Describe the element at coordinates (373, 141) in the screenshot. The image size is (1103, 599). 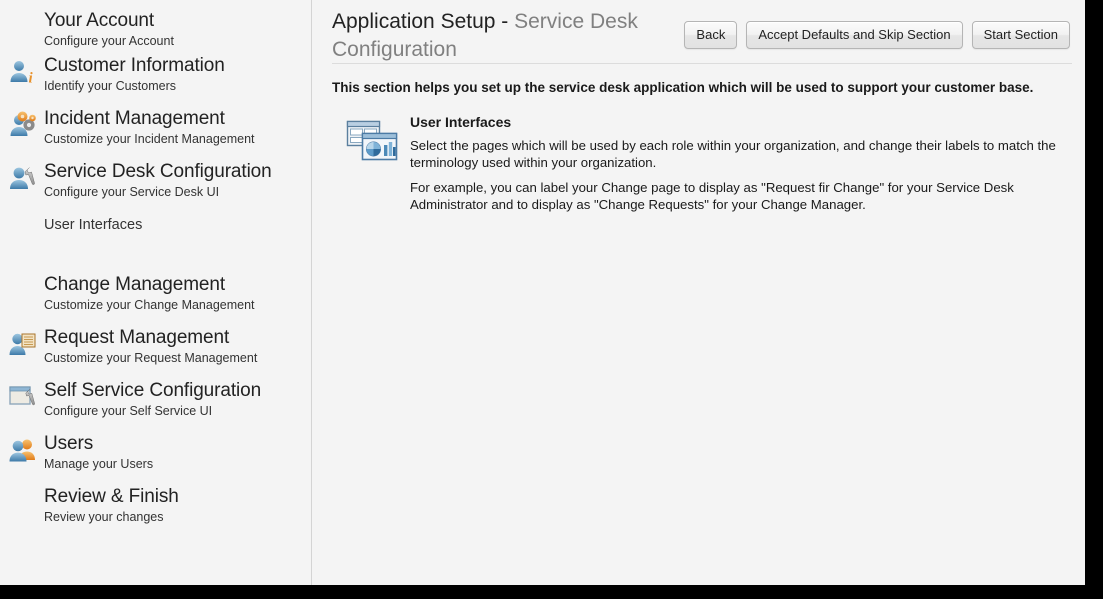
I see `user-interfaces-icon` at that location.